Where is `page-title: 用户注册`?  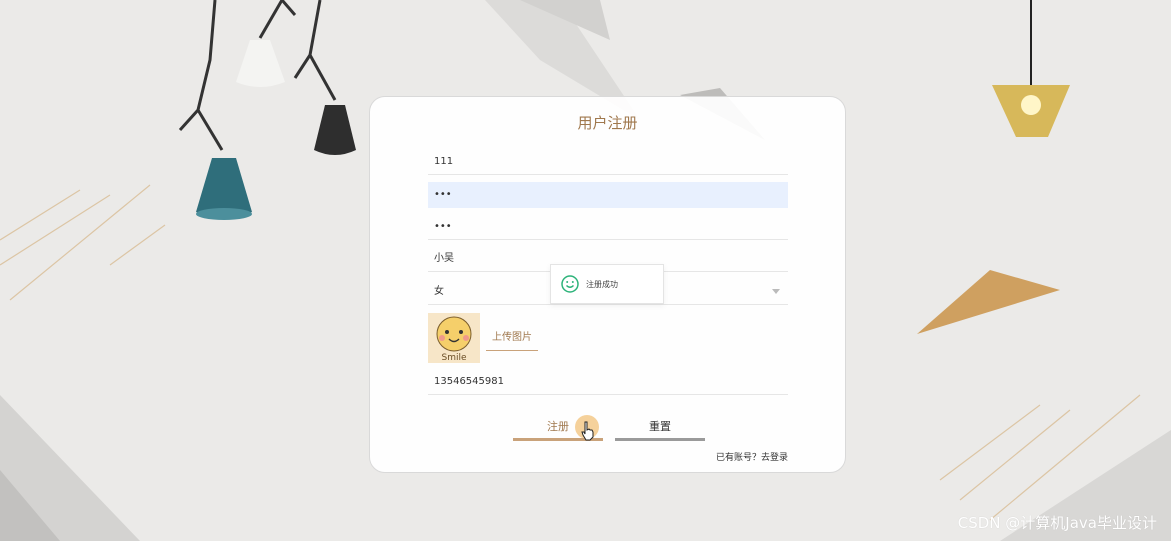 page-title: 用户注册 is located at coordinates (607, 123).